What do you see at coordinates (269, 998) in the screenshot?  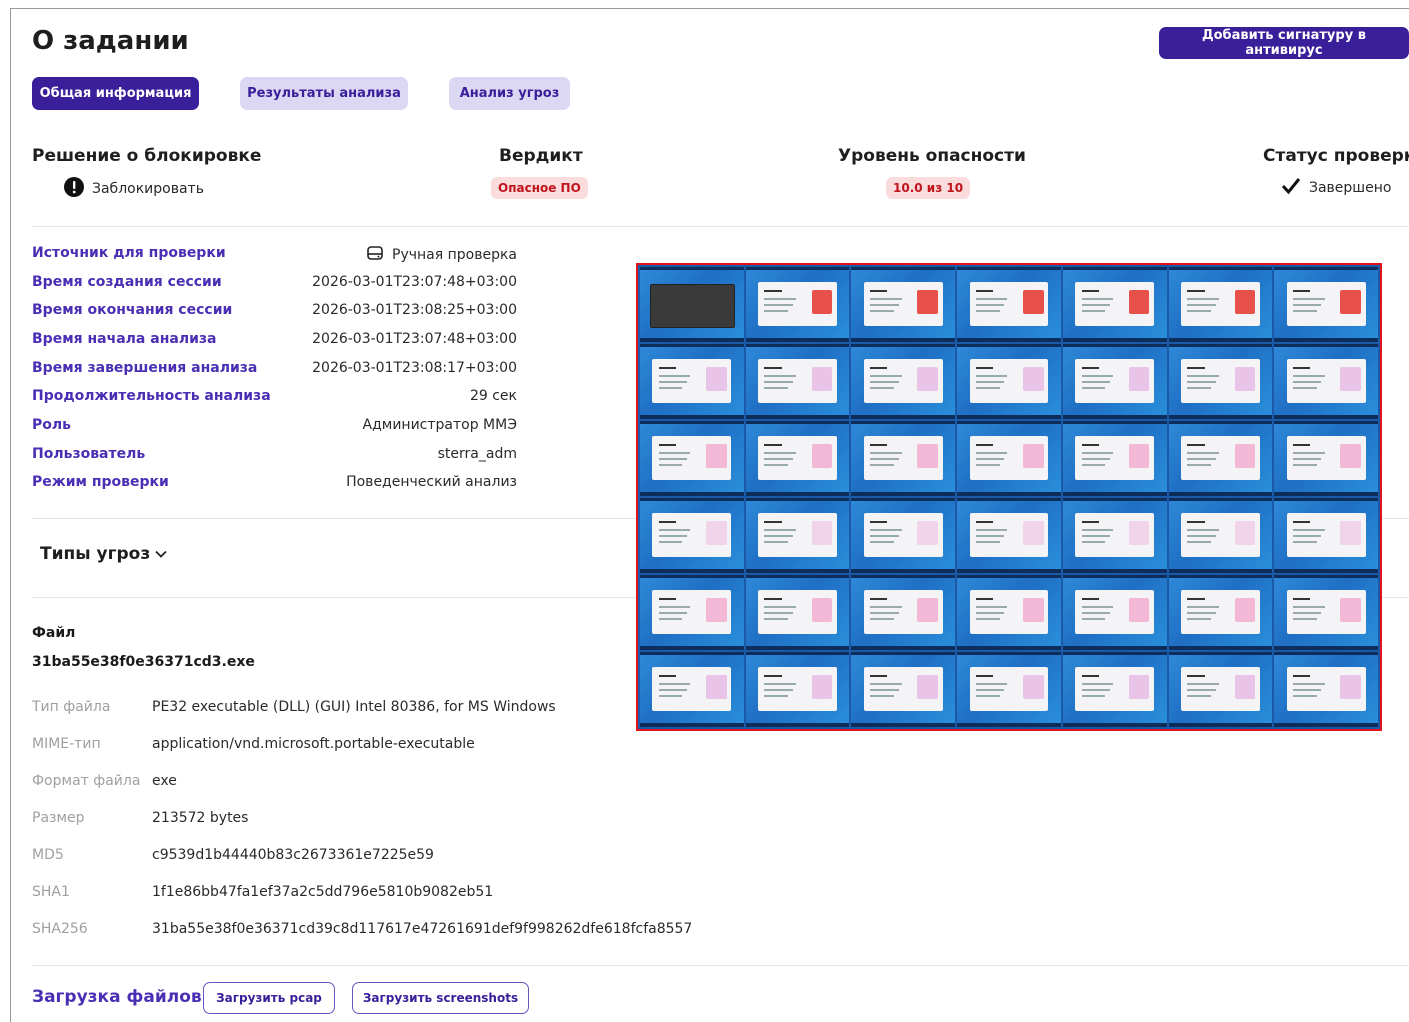 I see `upload-pcap-button: Загрузить pcap` at bounding box center [269, 998].